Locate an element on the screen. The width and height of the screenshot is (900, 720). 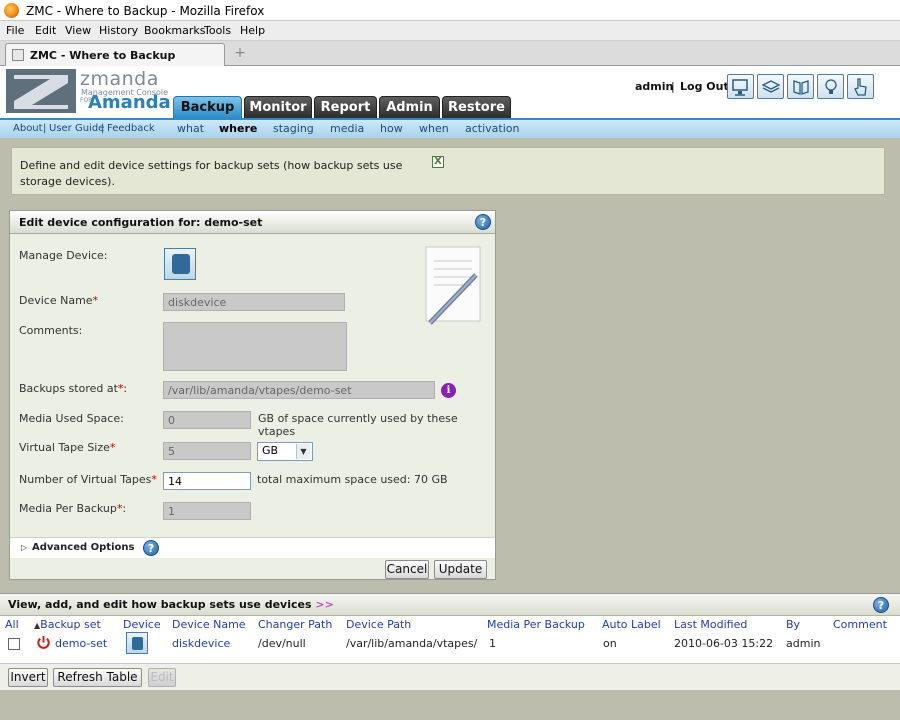
nav-tab-admin: Admin is located at coordinates (409, 107).